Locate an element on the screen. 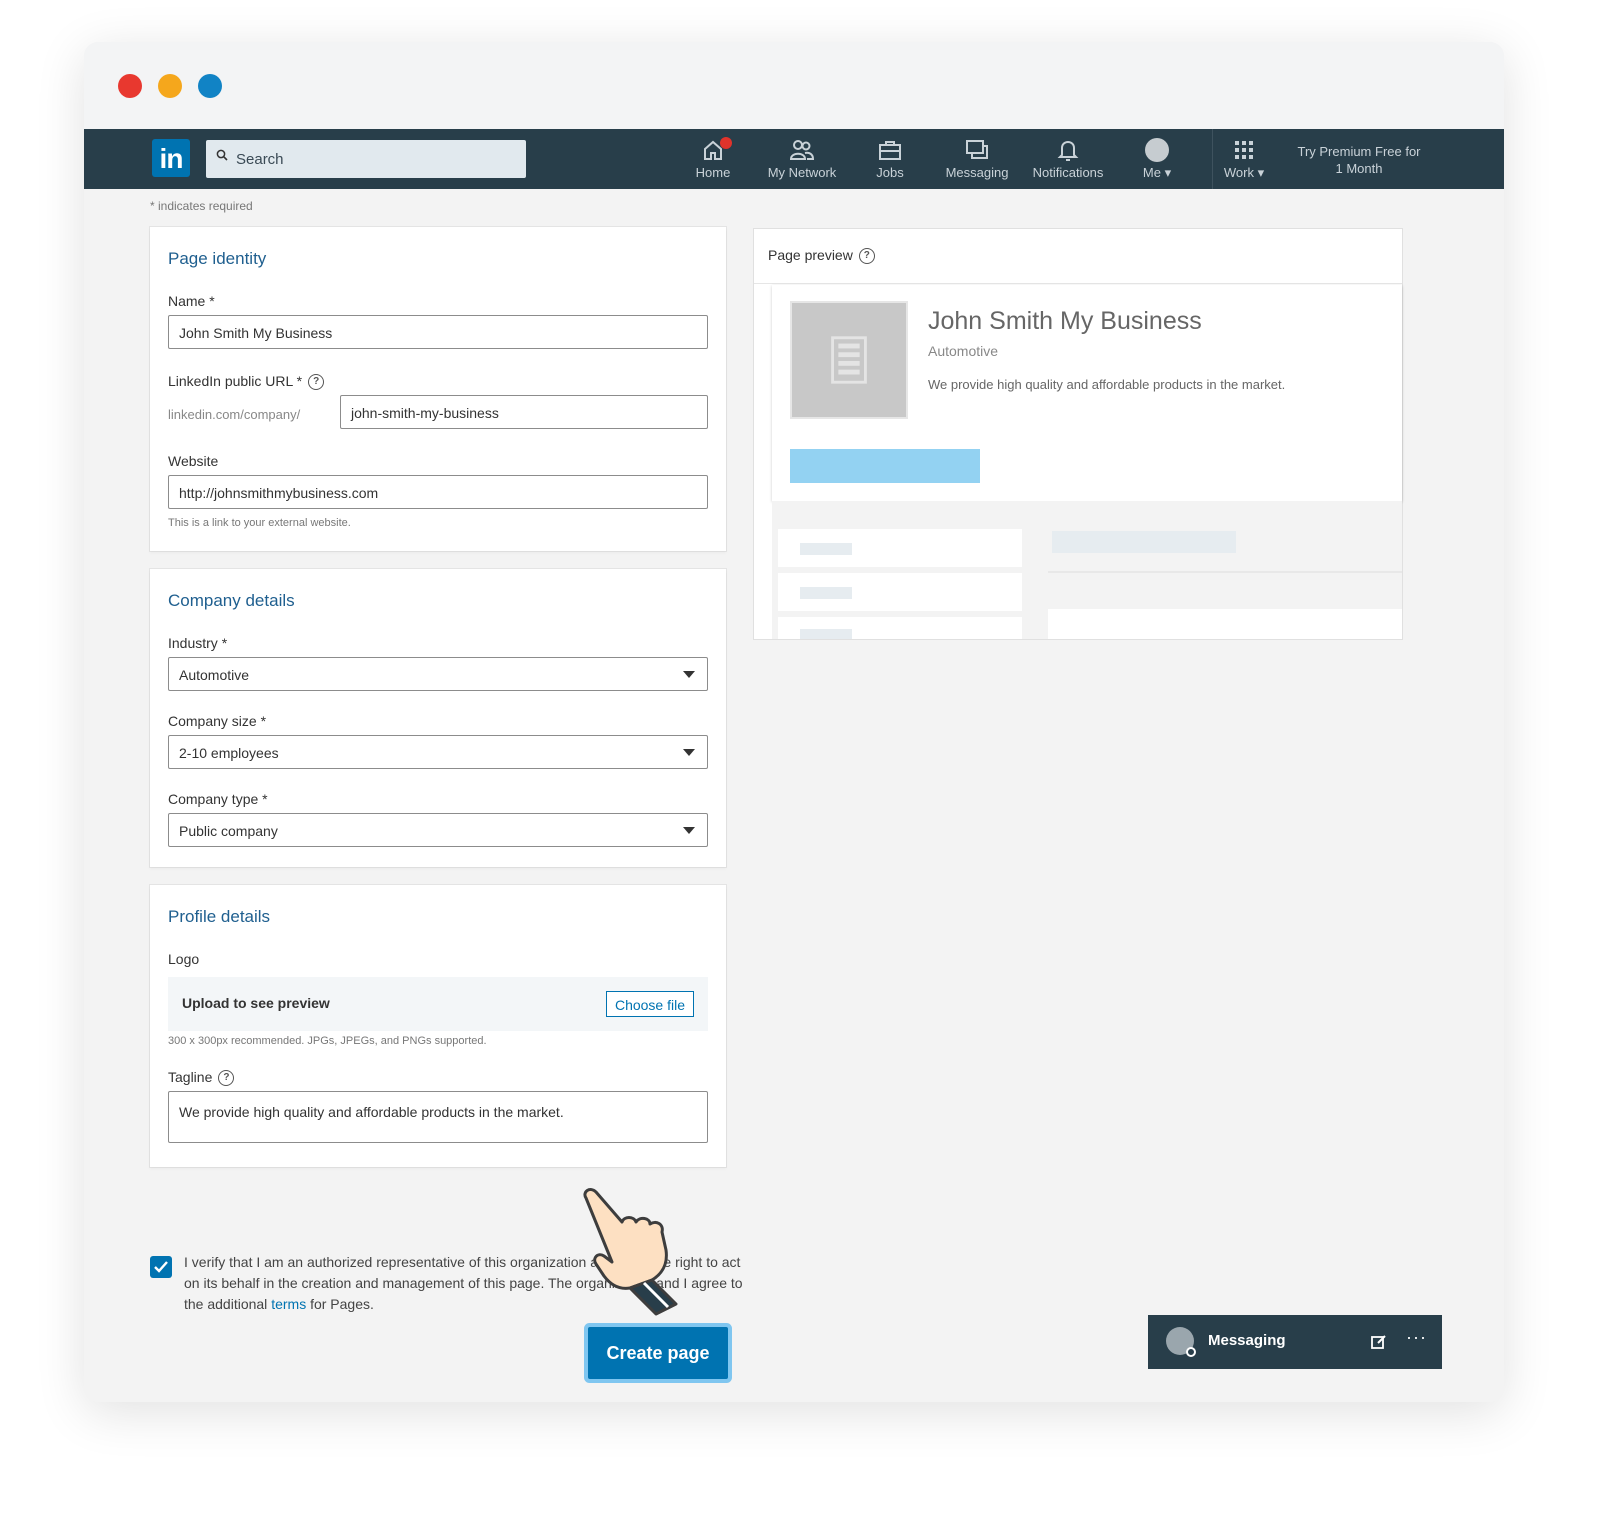 This screenshot has width=1598, height=1524. tagline-label: Tagline? is located at coordinates (201, 1078).